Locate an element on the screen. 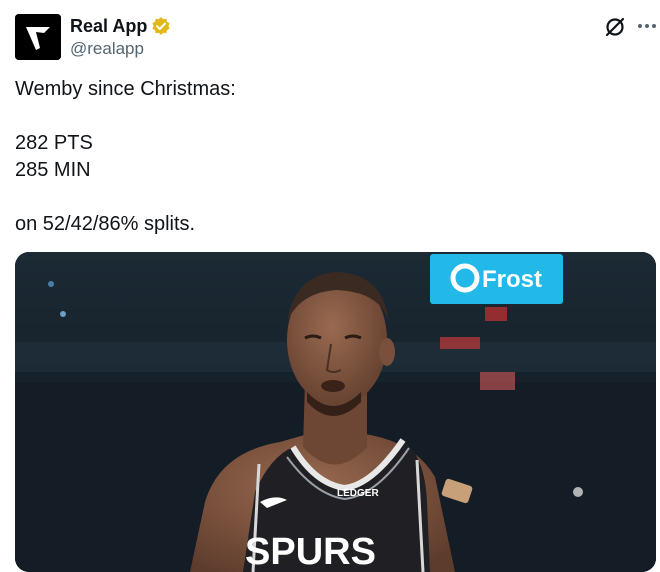 The width and height of the screenshot is (660, 572). svg-text: SPURS is located at coordinates (310, 551).